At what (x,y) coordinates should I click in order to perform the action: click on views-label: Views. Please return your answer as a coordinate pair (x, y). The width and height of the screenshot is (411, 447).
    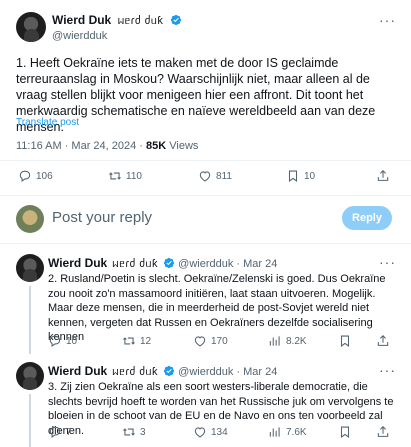
    Looking at the image, I should click on (182, 146).